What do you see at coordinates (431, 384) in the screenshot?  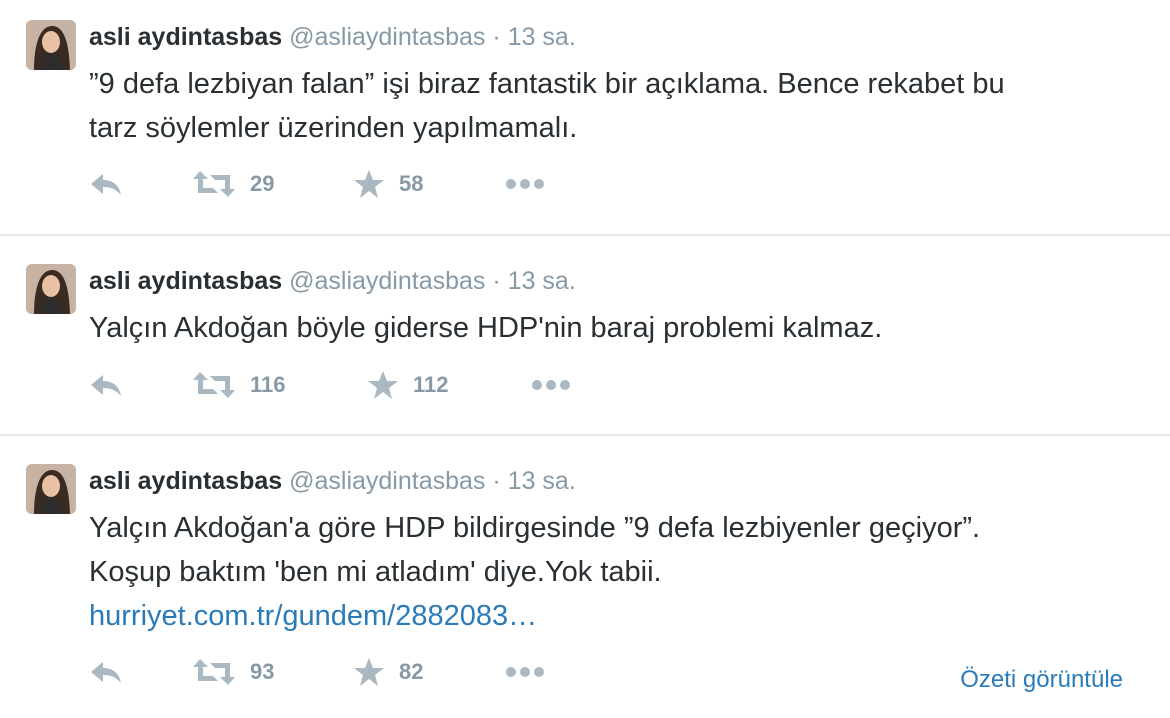 I see `favorite-count: 112` at bounding box center [431, 384].